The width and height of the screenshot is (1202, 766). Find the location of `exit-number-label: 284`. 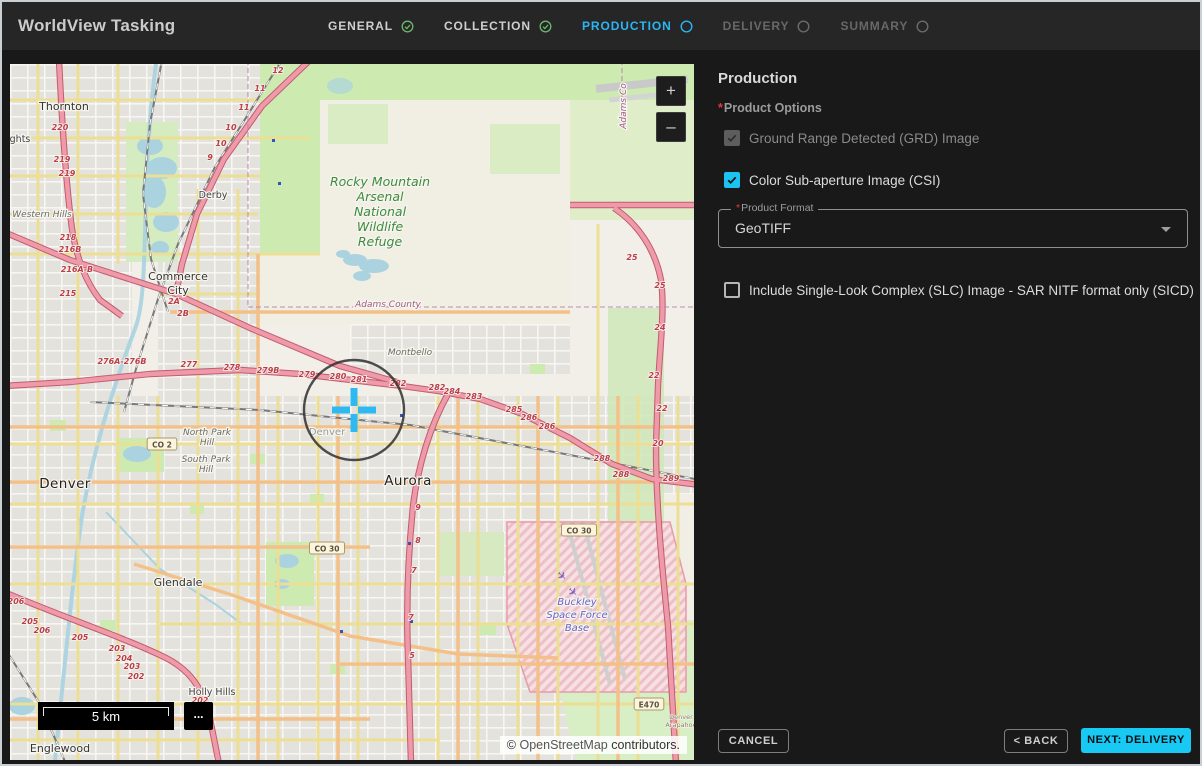

exit-number-label: 284 is located at coordinates (452, 391).